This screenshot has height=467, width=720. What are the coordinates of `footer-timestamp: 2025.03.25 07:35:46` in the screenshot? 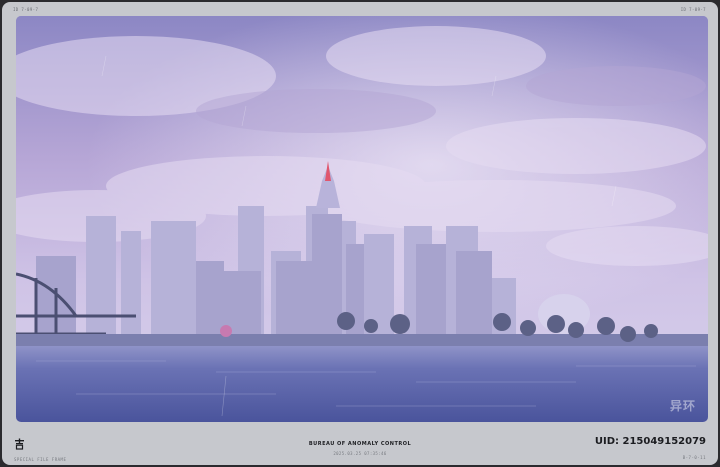 It's located at (360, 453).